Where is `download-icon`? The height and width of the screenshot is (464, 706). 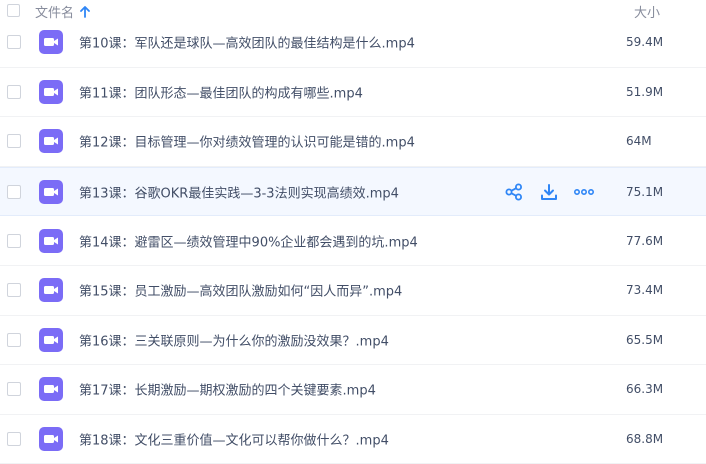
download-icon is located at coordinates (549, 191).